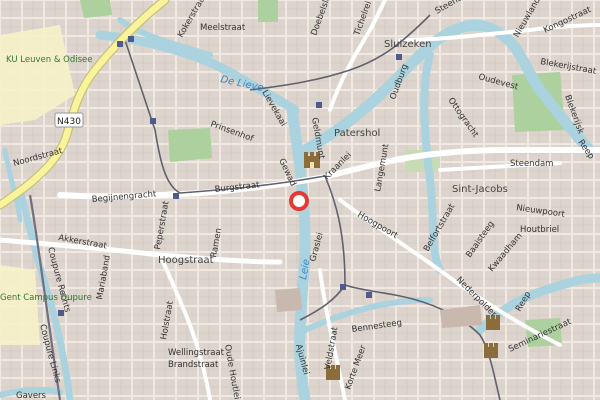  I want to click on label-ku-leuven: KU Leuven & Odisee, so click(49, 60).